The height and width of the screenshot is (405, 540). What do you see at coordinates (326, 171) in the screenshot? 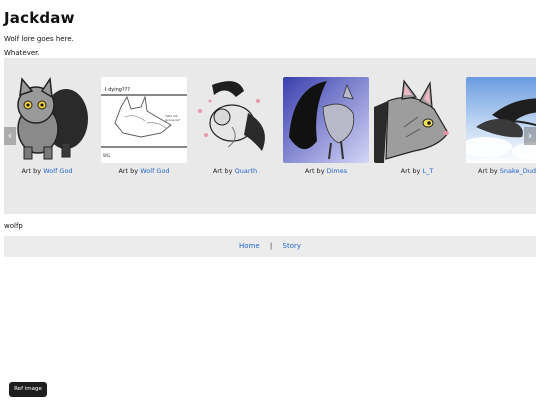
I see `art-credit: Art by Dimes` at bounding box center [326, 171].